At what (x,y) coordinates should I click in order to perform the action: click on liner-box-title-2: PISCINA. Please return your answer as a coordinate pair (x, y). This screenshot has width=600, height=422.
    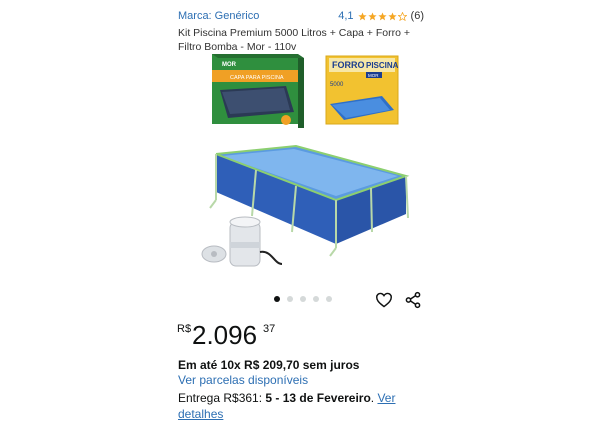
    Looking at the image, I should click on (382, 65).